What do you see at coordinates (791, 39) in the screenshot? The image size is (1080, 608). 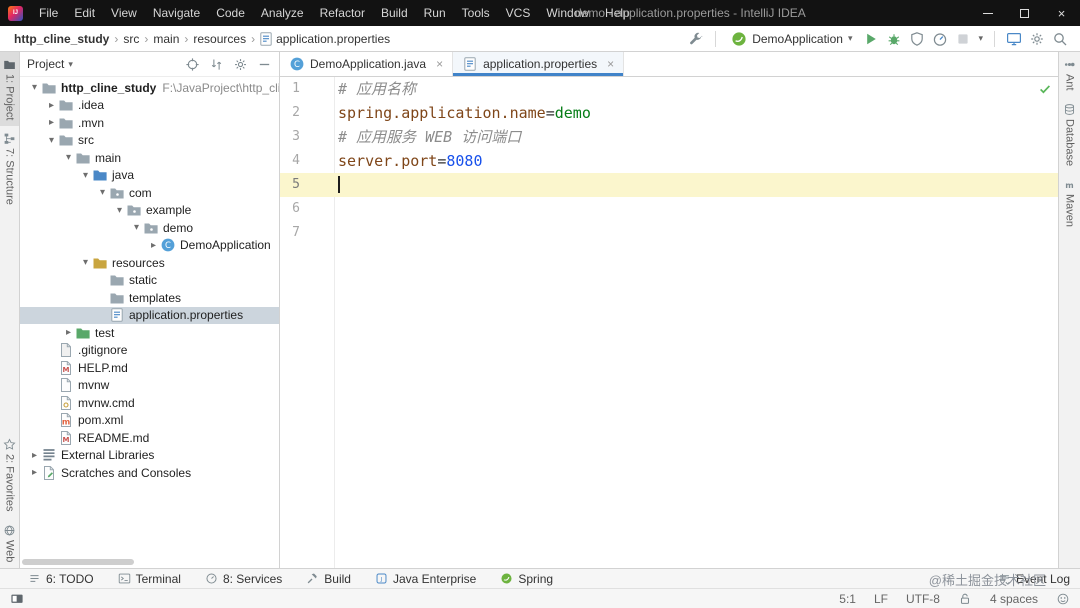 I see `run-configuration-selector: DemoApplication ▾` at bounding box center [791, 39].